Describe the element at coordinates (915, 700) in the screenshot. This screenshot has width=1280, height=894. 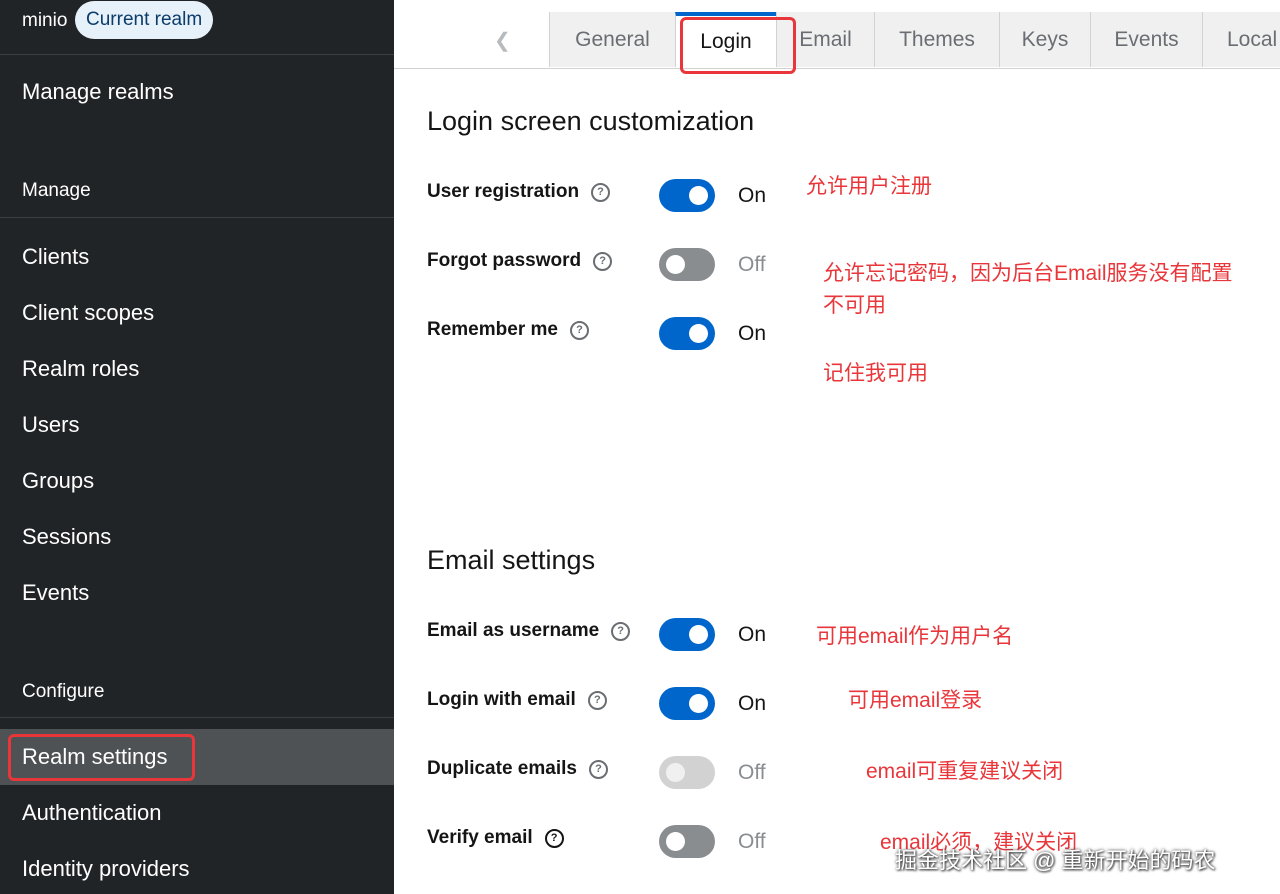
I see `annotation-note: 可用email登录` at that location.